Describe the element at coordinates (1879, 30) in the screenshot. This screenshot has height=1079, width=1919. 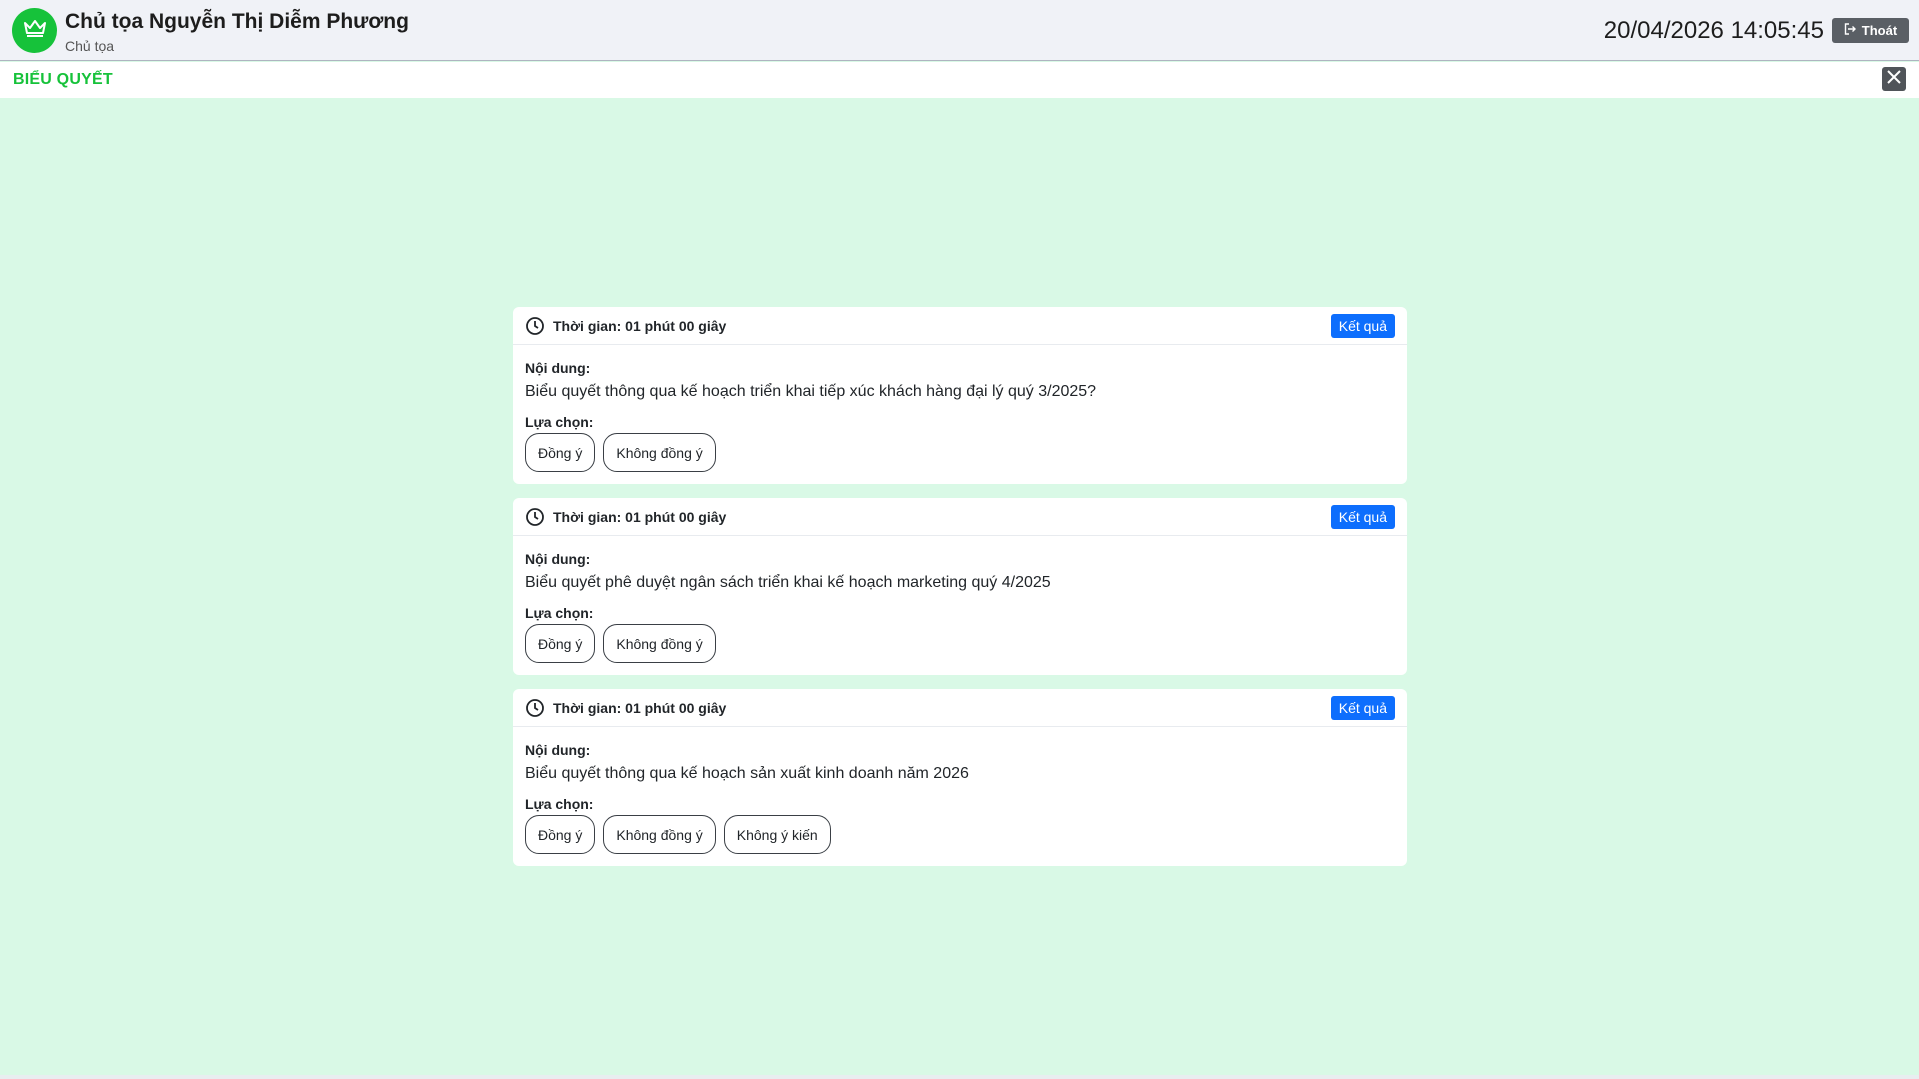
I see `logout-label: Thoát` at that location.